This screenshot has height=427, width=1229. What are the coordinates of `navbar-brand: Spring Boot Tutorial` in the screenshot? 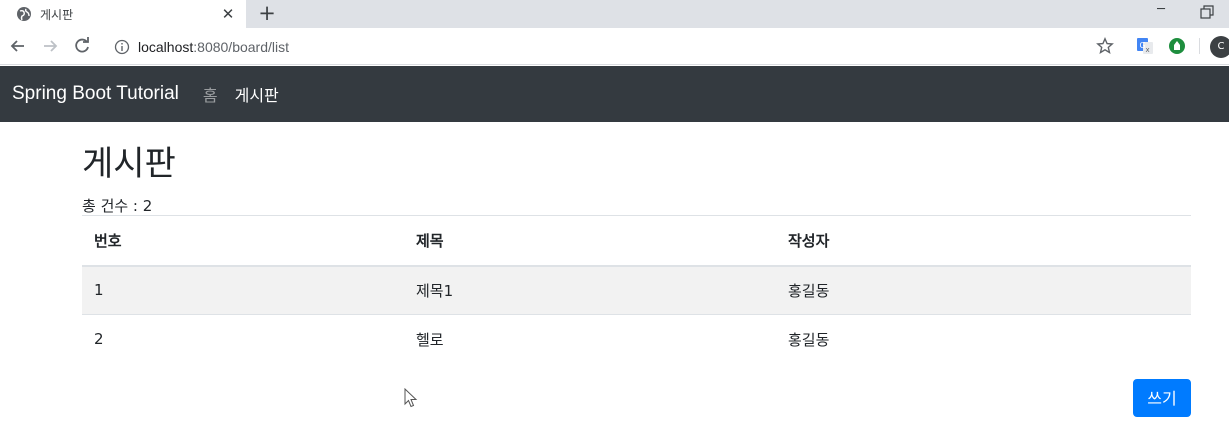 It's located at (95, 94).